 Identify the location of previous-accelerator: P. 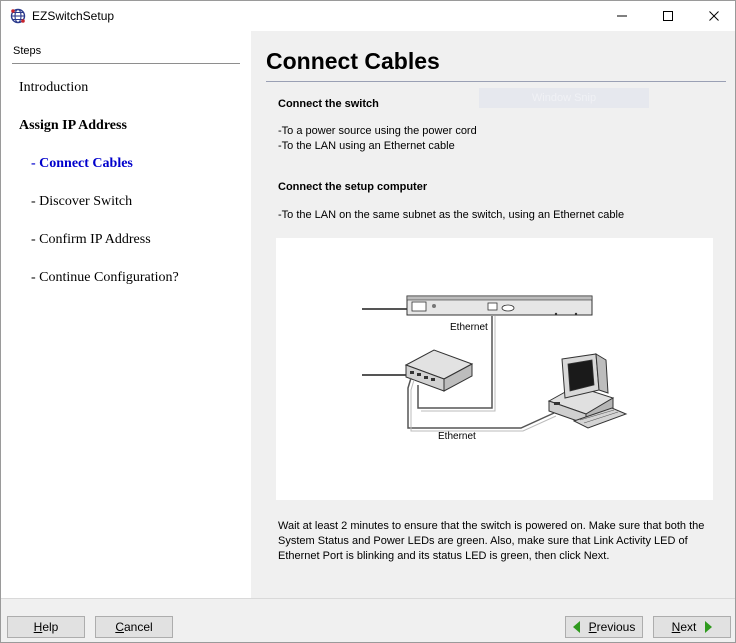
(592, 627).